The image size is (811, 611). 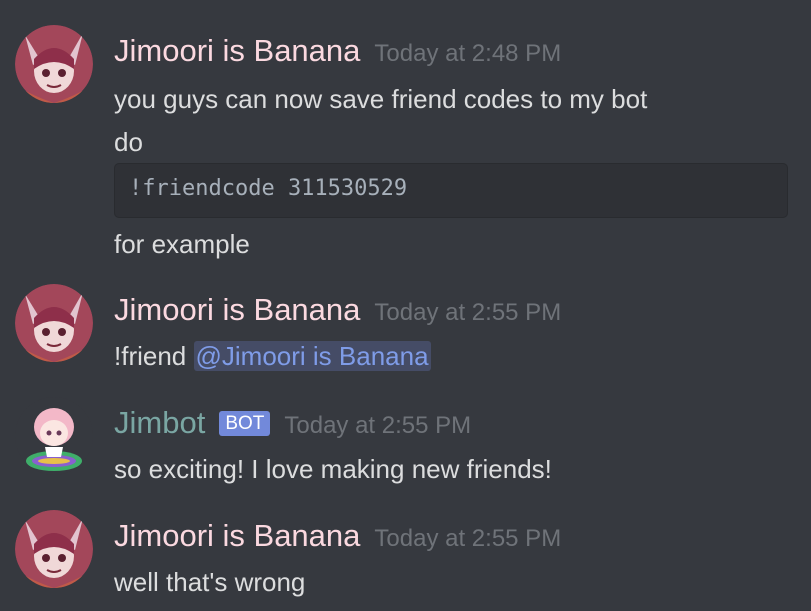 What do you see at coordinates (154, 356) in the screenshot?
I see `message-text-prefix: !friend` at bounding box center [154, 356].